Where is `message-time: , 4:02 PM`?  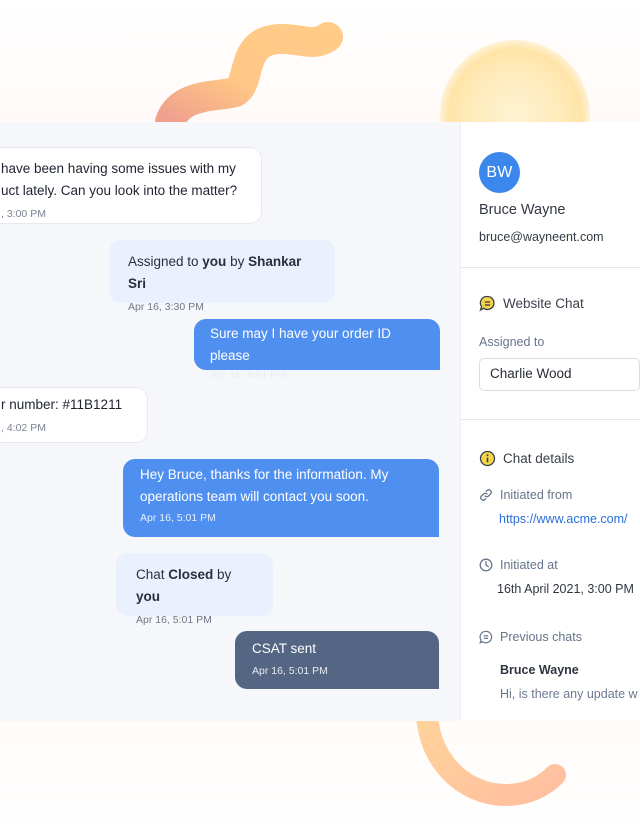
message-time: , 4:02 PM is located at coordinates (23, 428).